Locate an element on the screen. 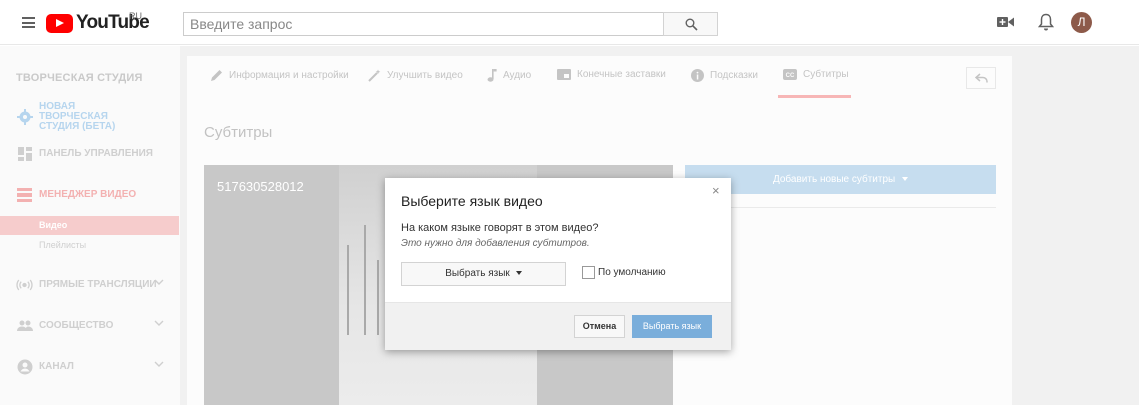 Image resolution: width=1139 pixels, height=405 pixels. top-bar: YouTube RU Введите запрос Л is located at coordinates (569, 22).